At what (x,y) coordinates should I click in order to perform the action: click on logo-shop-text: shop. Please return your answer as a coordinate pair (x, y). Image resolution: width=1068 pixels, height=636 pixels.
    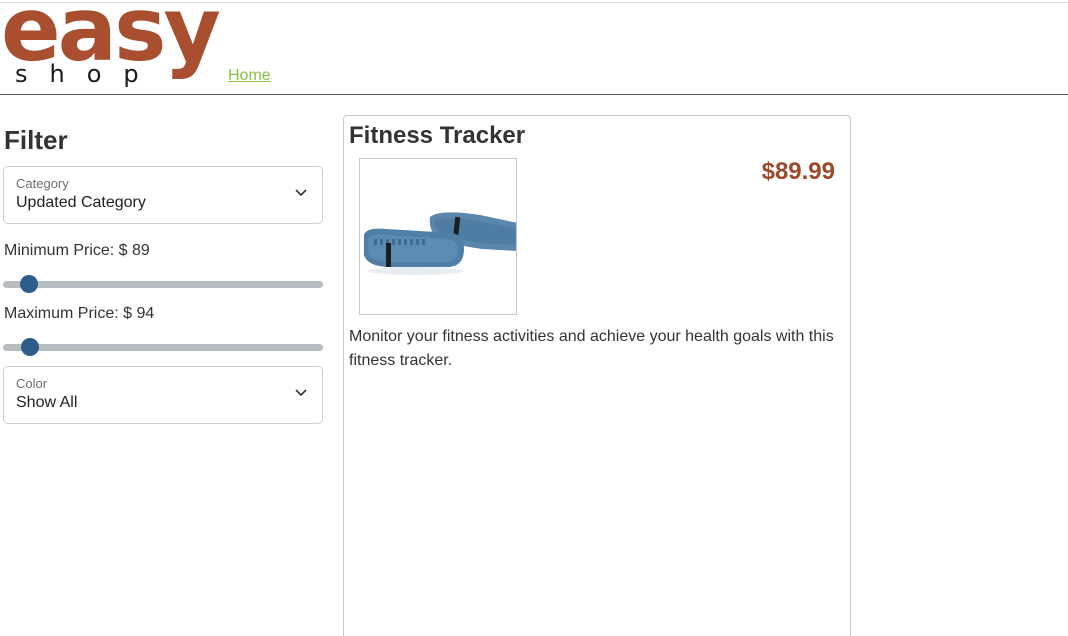
    Looking at the image, I should click on (88, 74).